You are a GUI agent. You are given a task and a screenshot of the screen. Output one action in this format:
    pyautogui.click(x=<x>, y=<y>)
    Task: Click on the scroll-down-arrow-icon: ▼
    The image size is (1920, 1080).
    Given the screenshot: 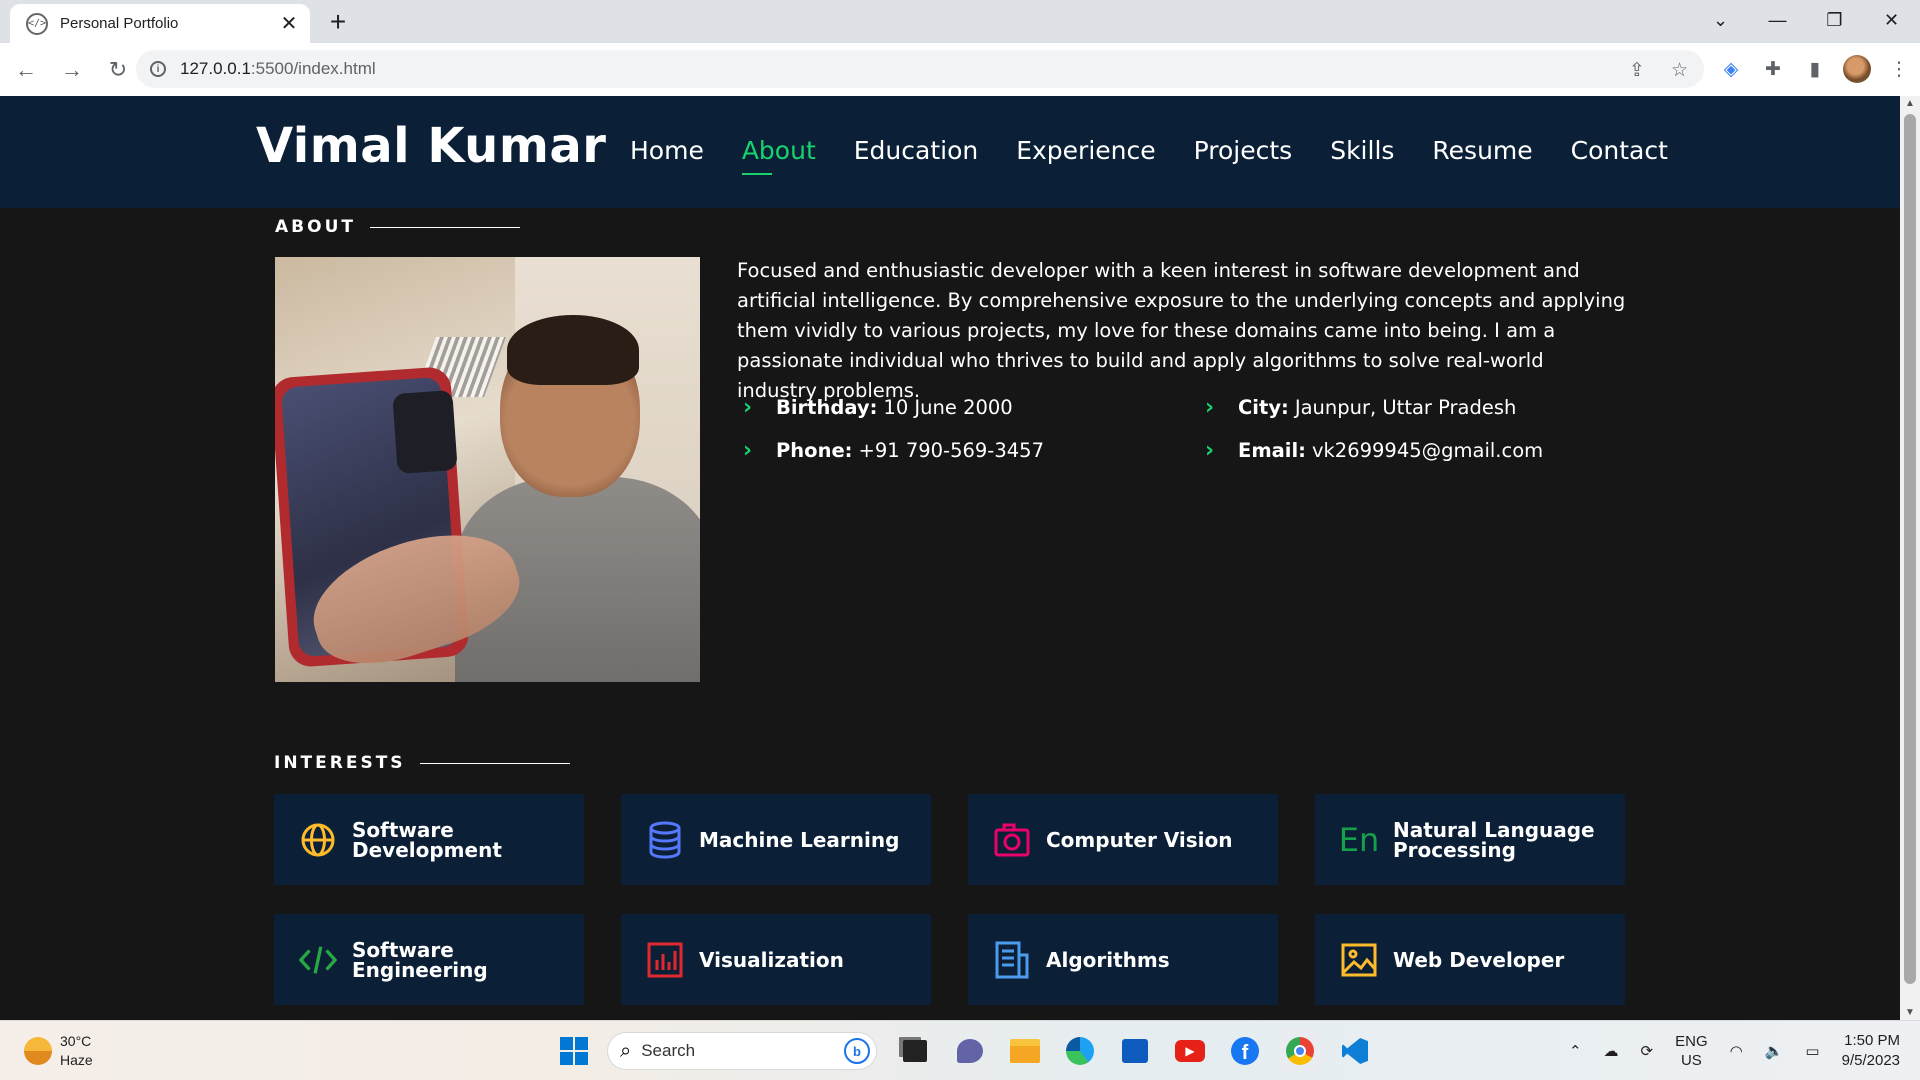 What is the action you would take?
    pyautogui.click(x=1910, y=1012)
    